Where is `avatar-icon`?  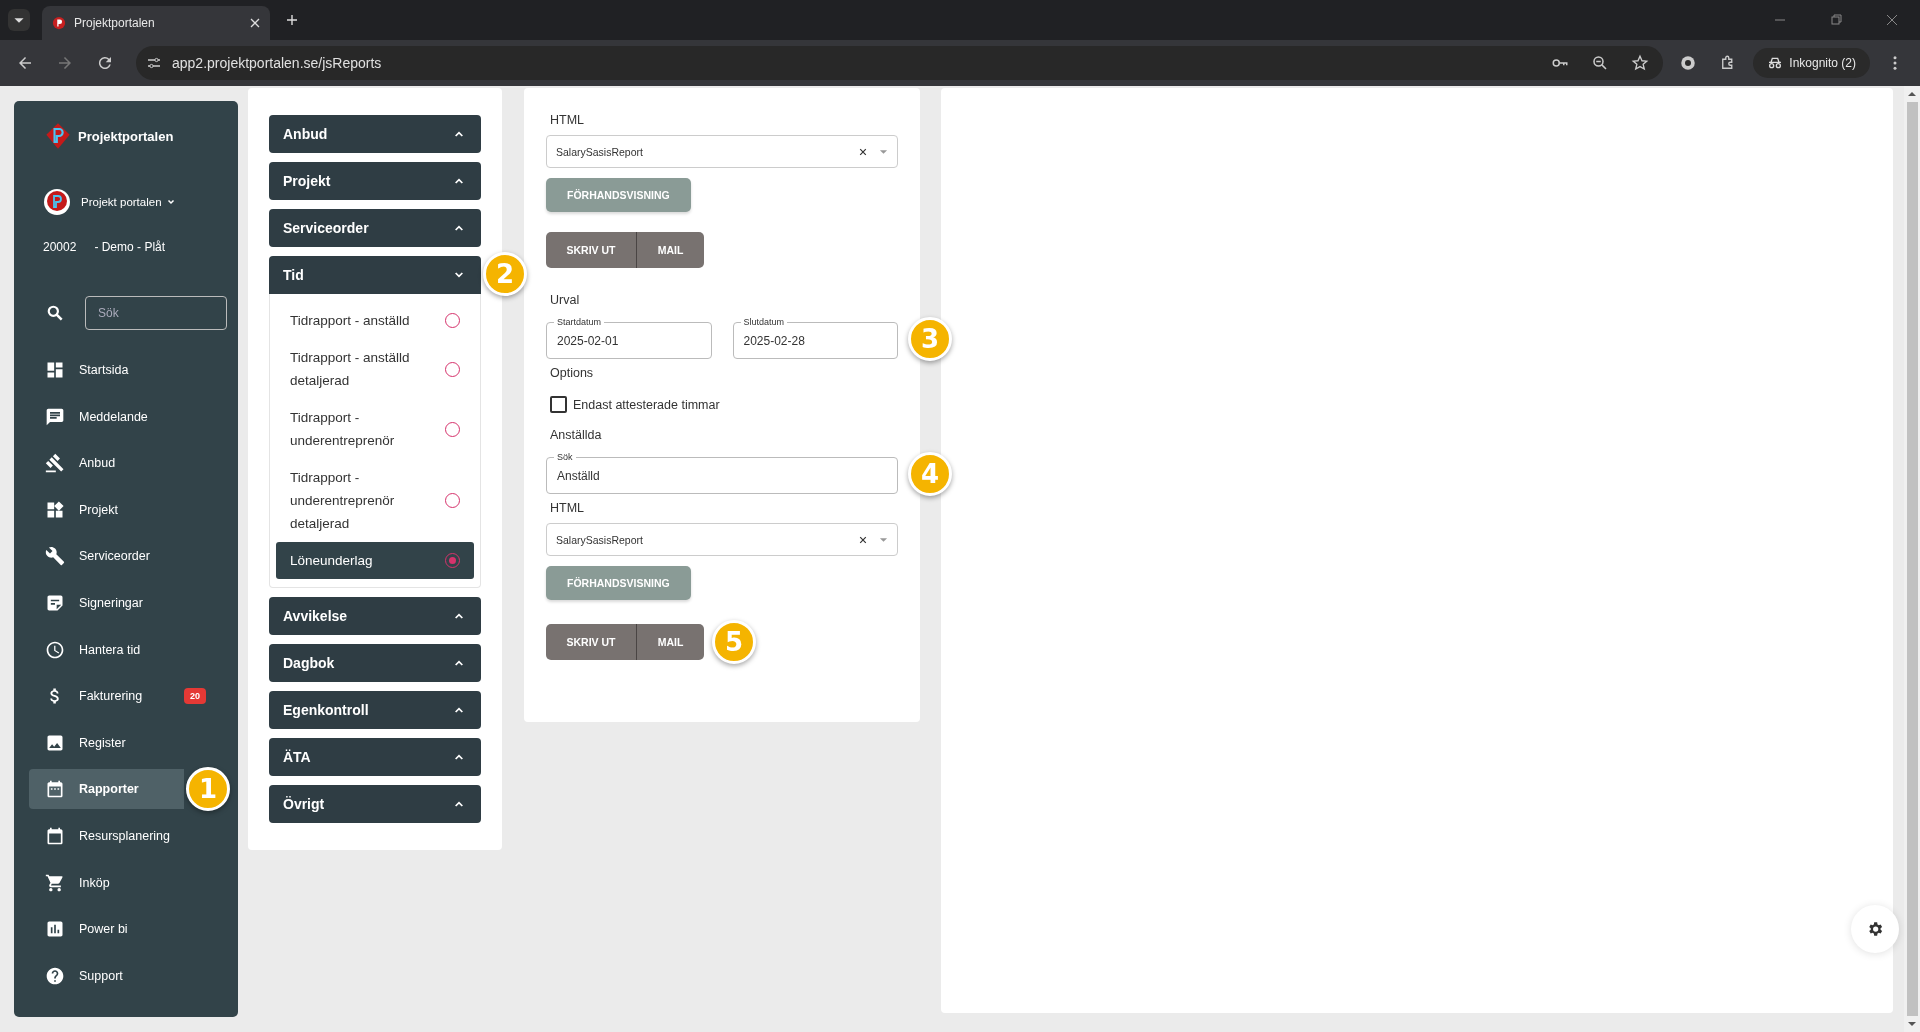
avatar-icon is located at coordinates (57, 202).